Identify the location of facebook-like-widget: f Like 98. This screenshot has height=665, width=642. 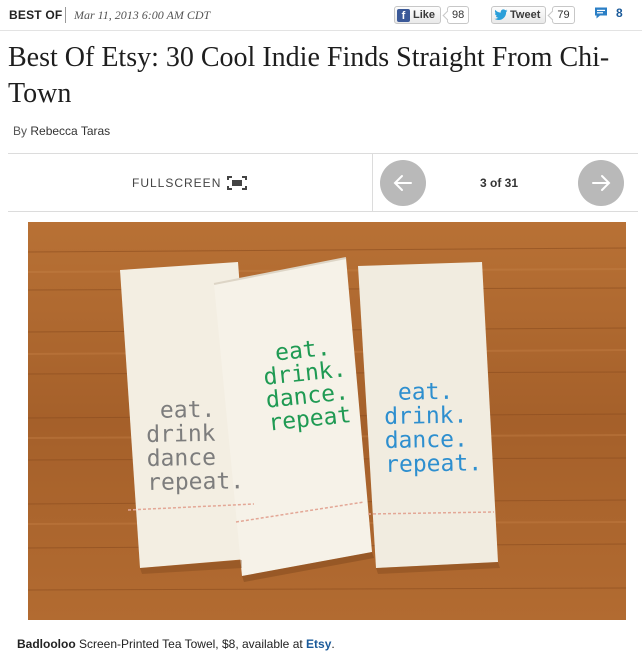
(432, 15).